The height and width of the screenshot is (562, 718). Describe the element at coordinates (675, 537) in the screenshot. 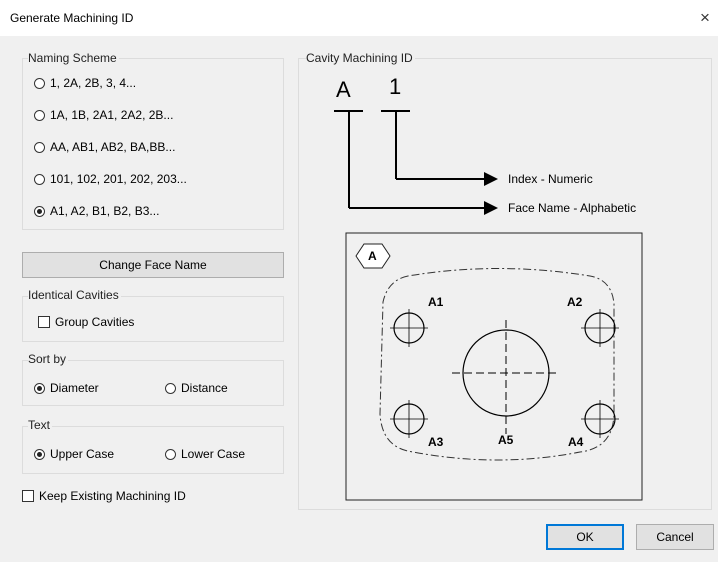

I see `cancel-button: Cancel` at that location.